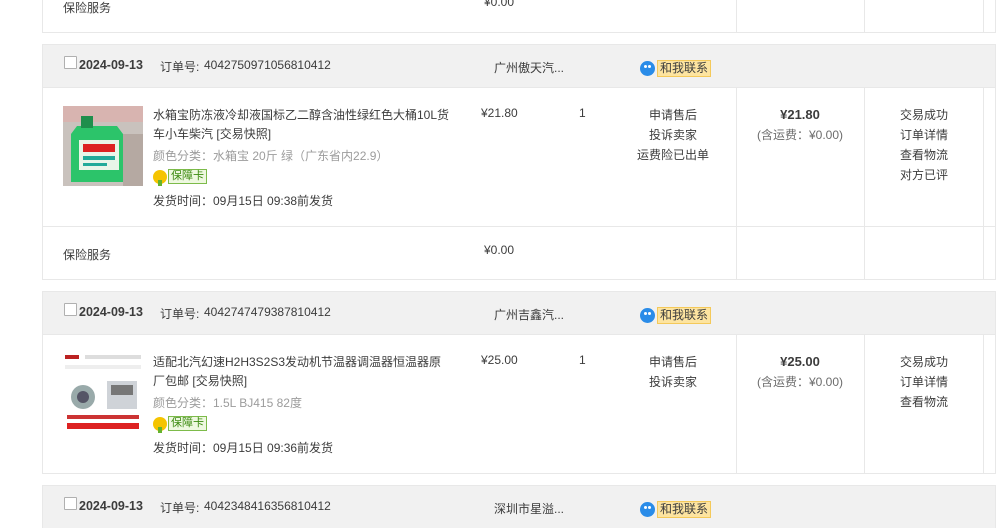 Image resolution: width=996 pixels, height=528 pixels. I want to click on total-amount: ¥25.00, so click(800, 361).